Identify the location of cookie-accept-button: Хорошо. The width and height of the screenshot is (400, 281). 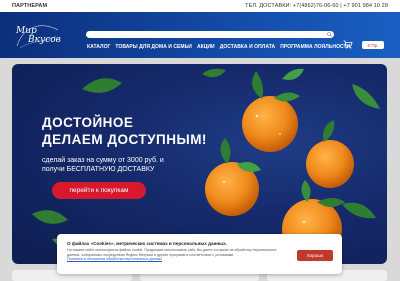
(315, 255).